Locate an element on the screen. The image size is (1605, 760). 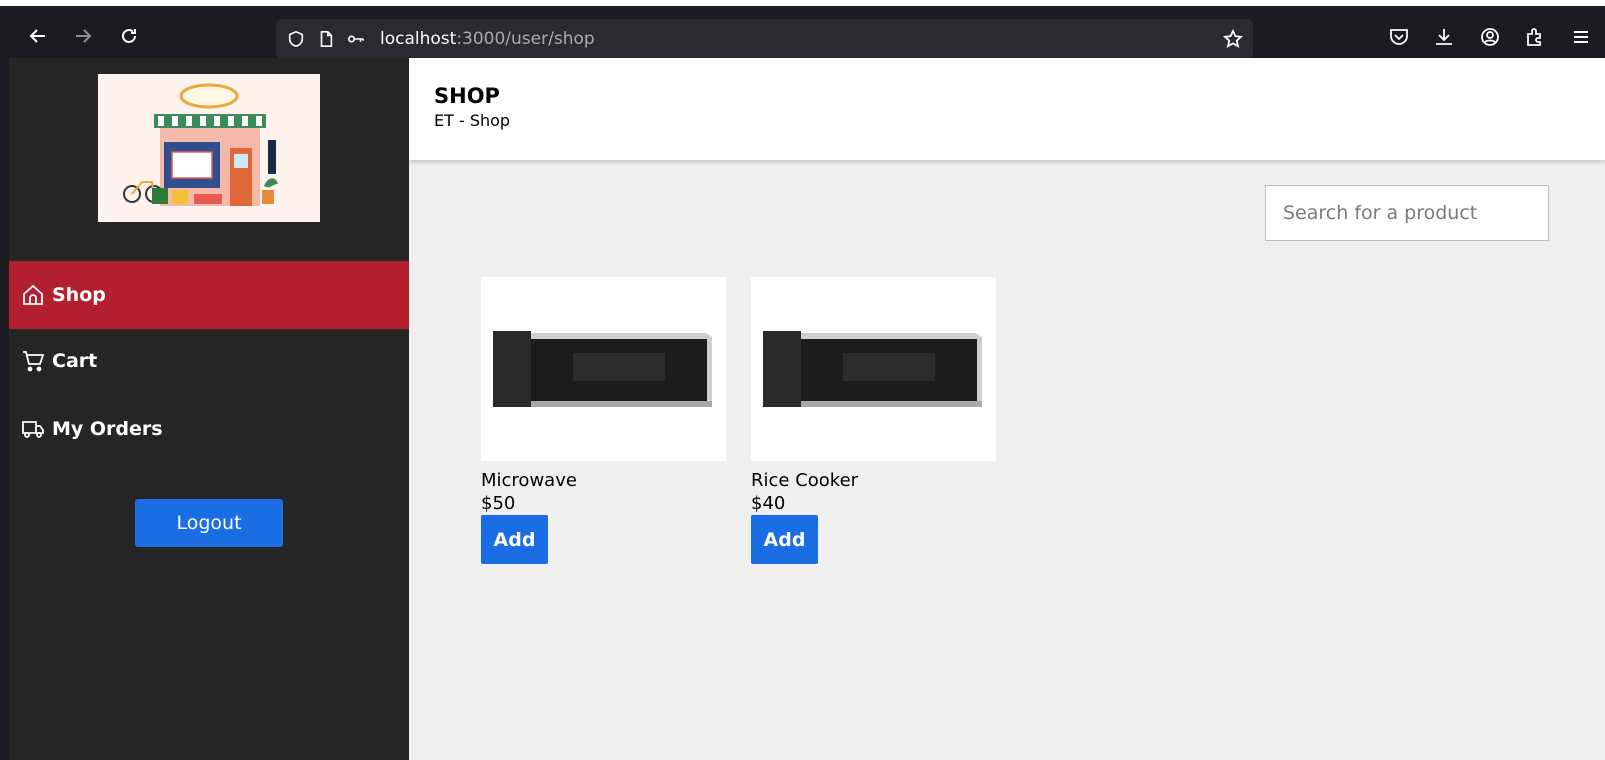
reload-icon is located at coordinates (129, 35).